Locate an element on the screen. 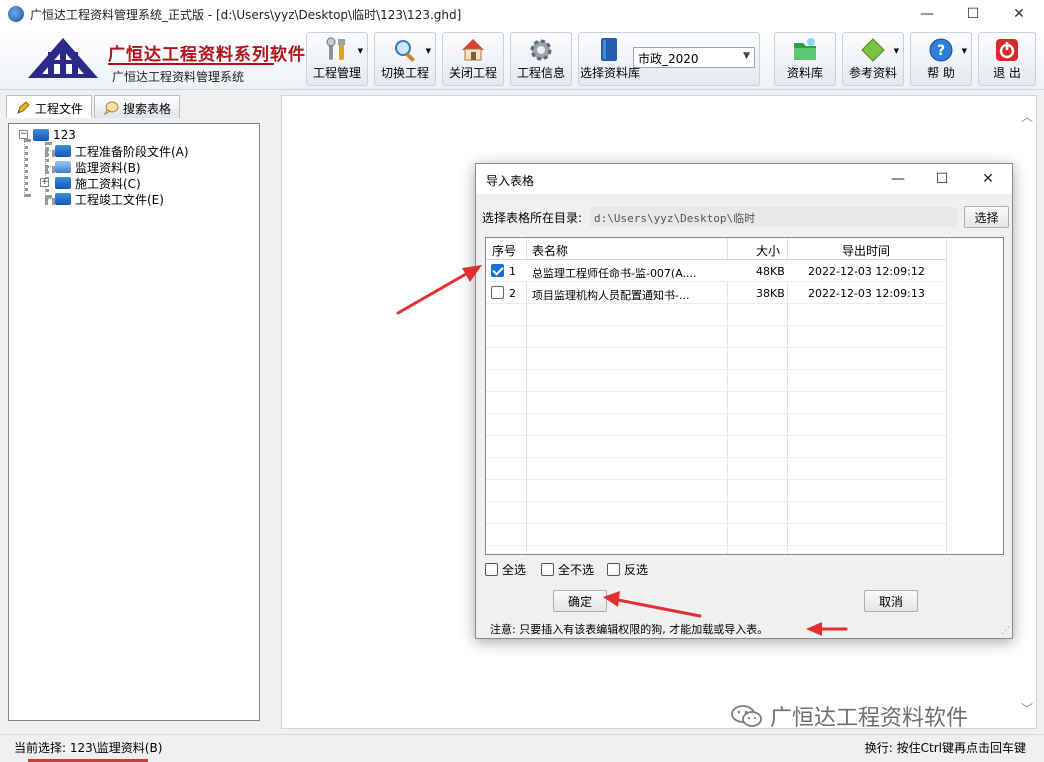 The image size is (1044, 762). help-icon: ? is located at coordinates (941, 50).